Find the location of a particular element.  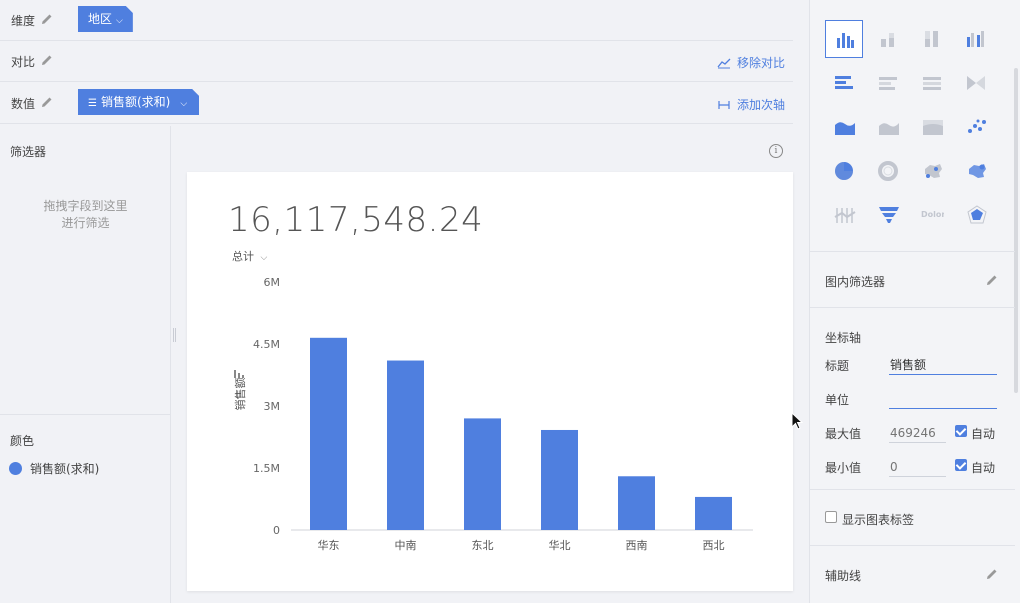

axis-min-input is located at coordinates (917, 467).